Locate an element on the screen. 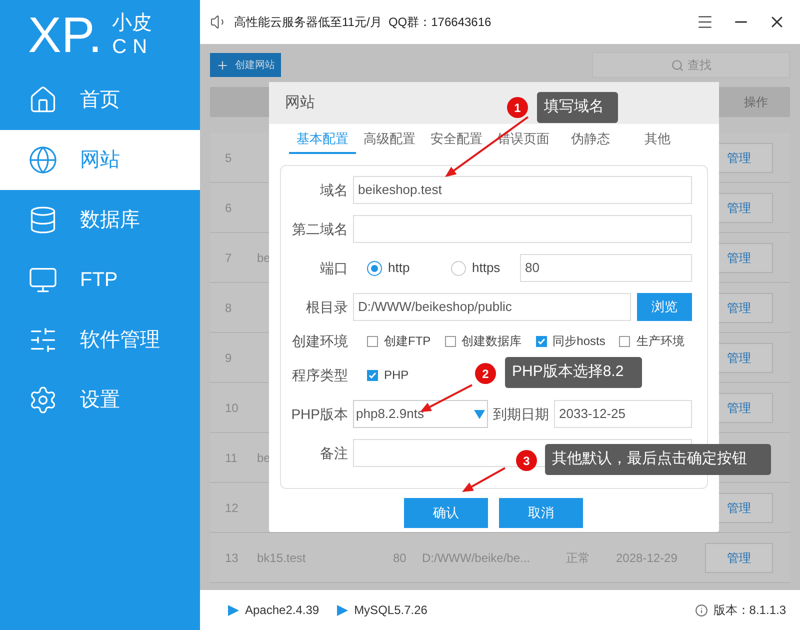  checkbox-label: 生产环境 is located at coordinates (660, 341).